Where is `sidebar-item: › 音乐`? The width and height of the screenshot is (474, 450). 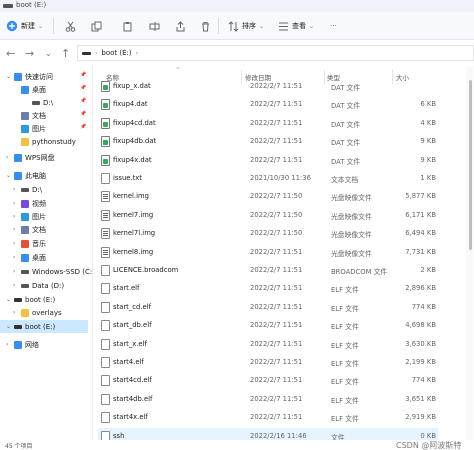
sidebar-item: › 音乐 is located at coordinates (29, 243).